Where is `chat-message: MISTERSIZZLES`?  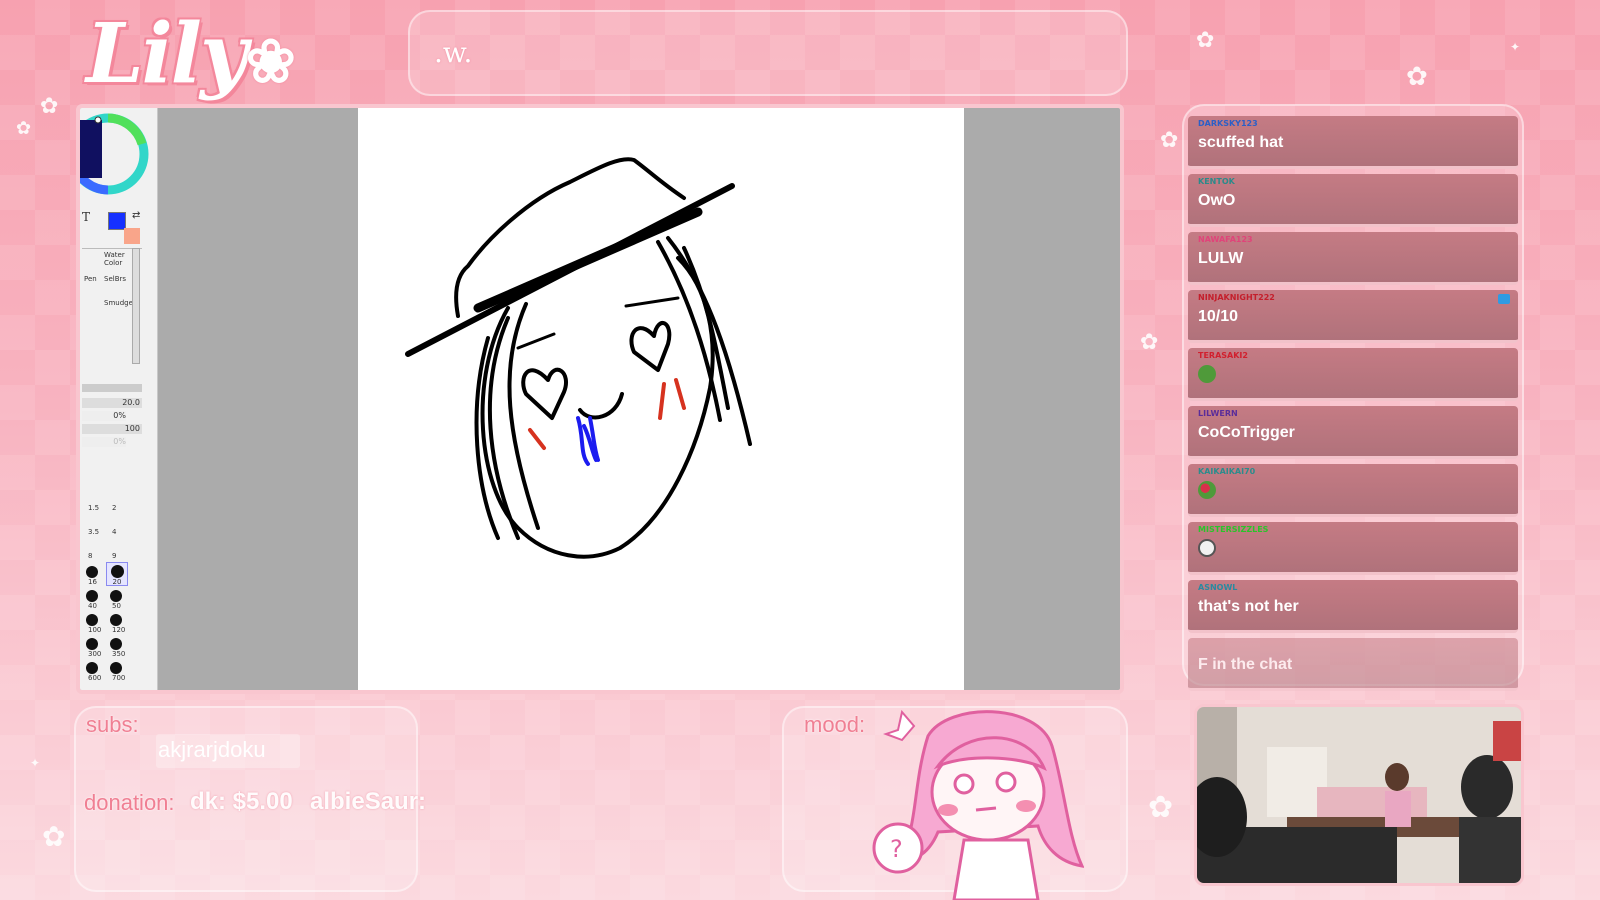 chat-message: MISTERSIZZLES is located at coordinates (1353, 548).